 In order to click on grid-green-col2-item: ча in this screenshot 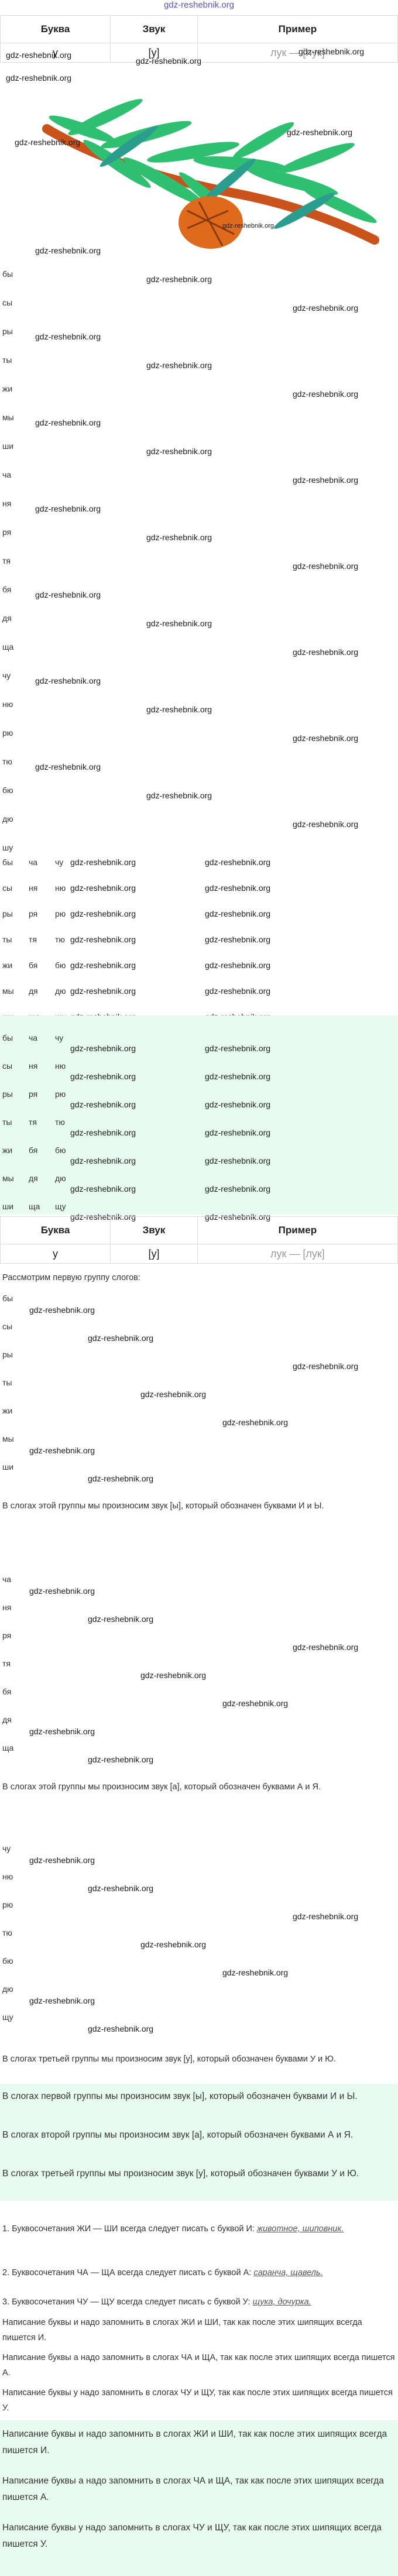, I will do `click(33, 1037)`.